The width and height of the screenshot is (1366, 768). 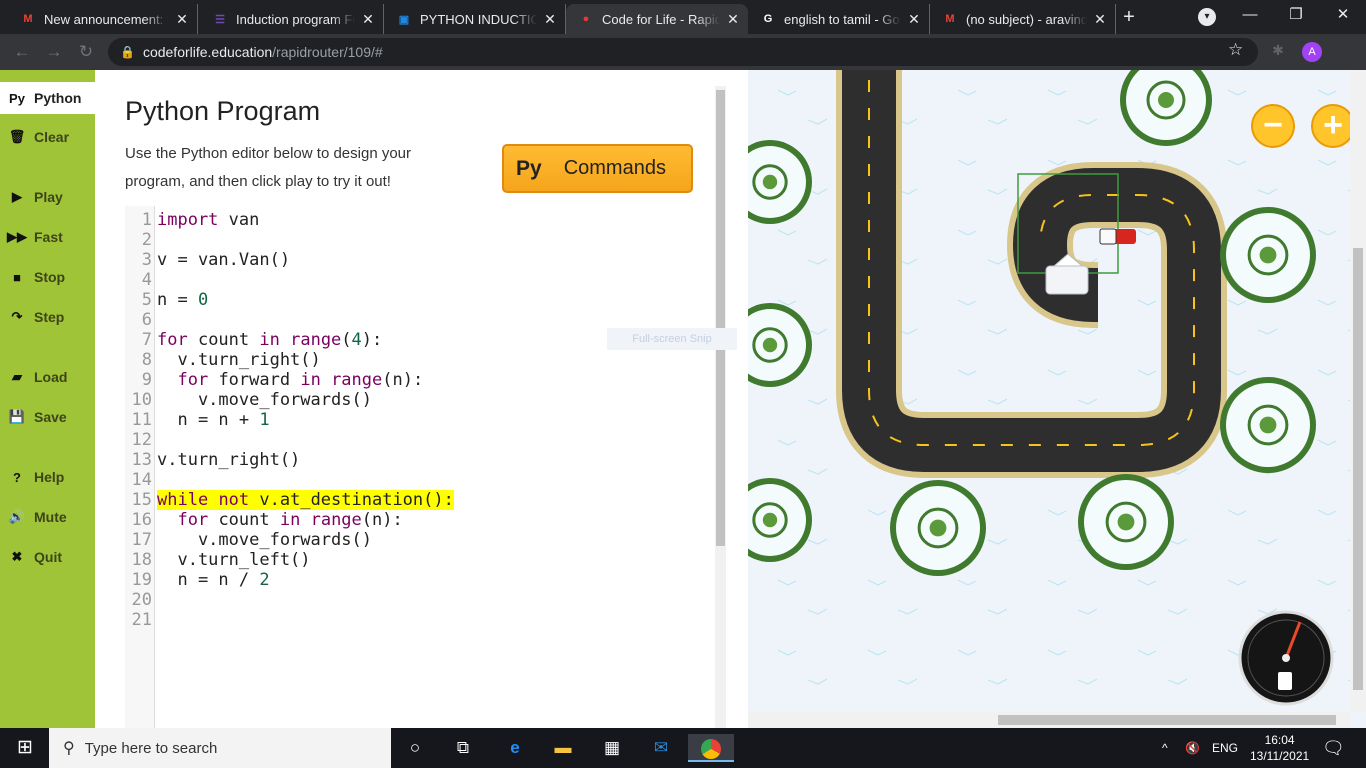 What do you see at coordinates (410, 440) in the screenshot?
I see `code-line: 12` at bounding box center [410, 440].